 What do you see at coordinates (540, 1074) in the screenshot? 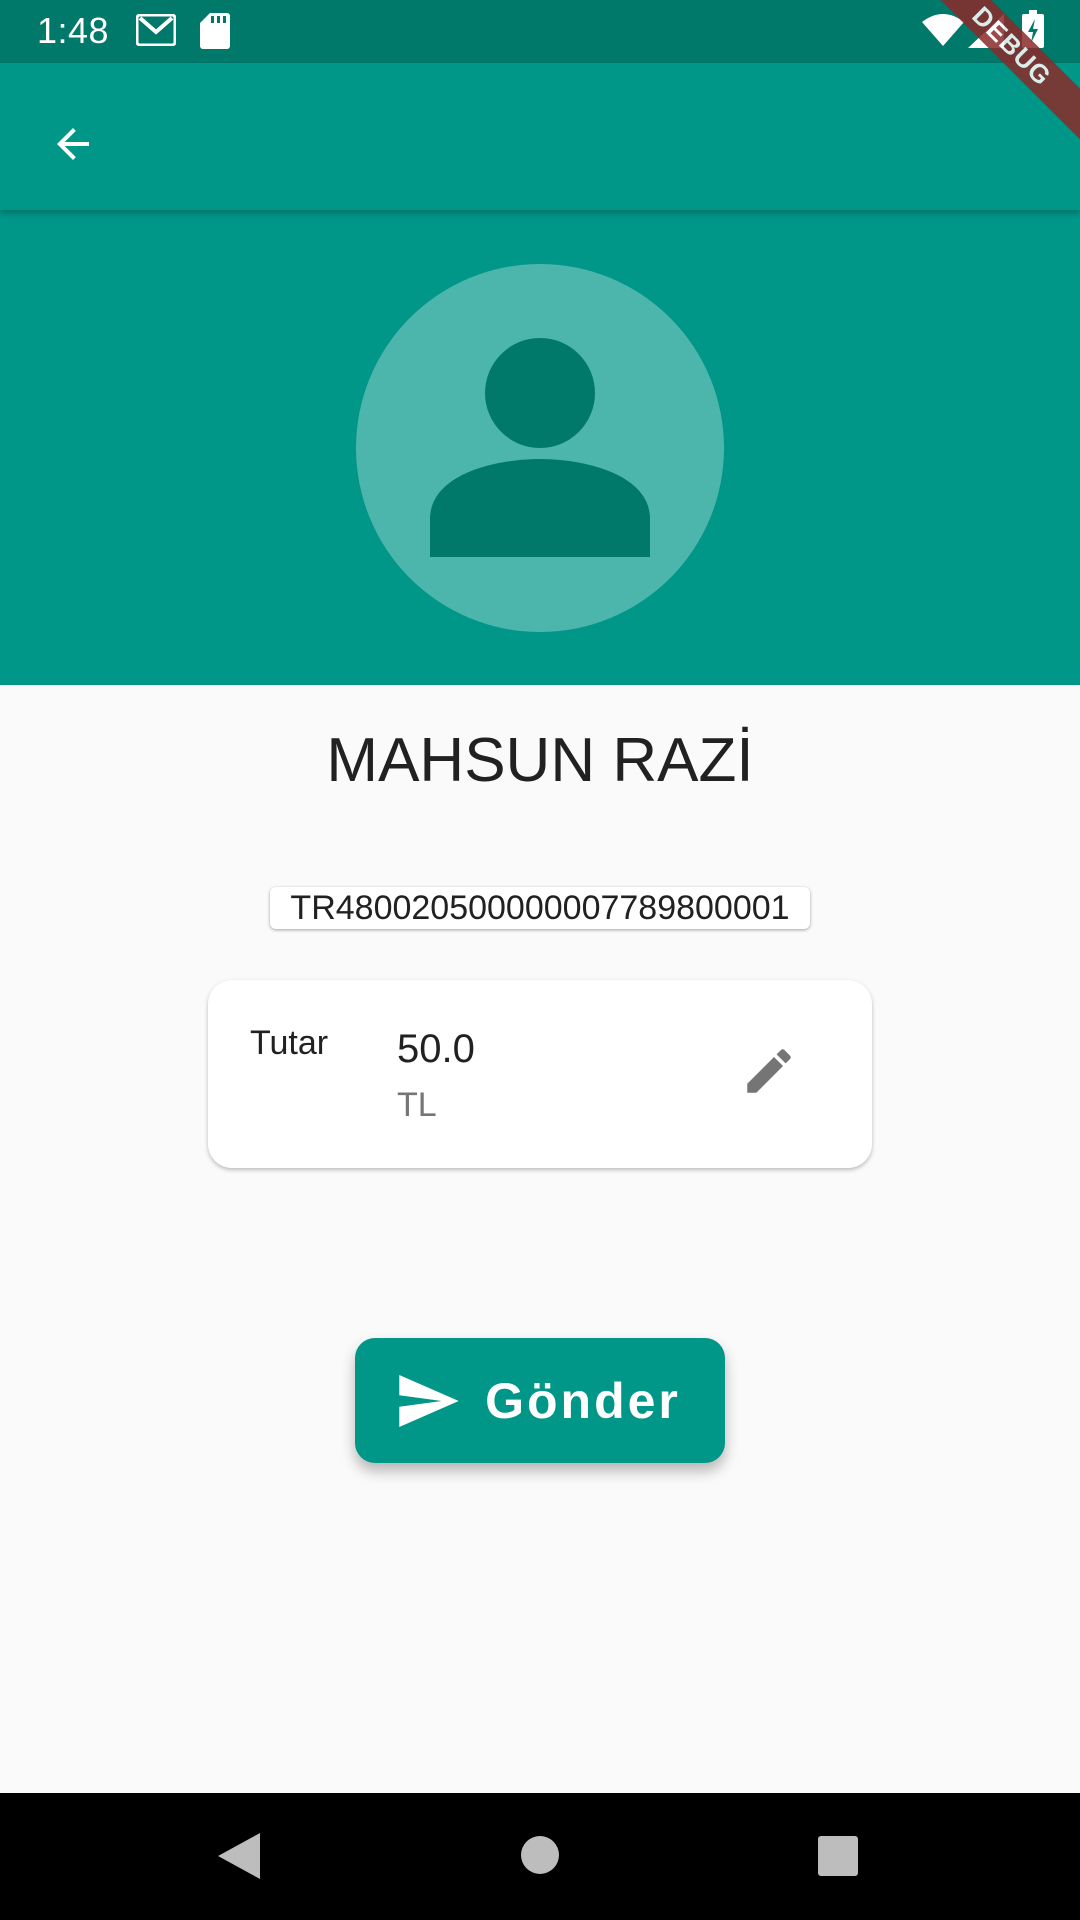
I see `amount-card: Tutar 50.0 TL` at bounding box center [540, 1074].